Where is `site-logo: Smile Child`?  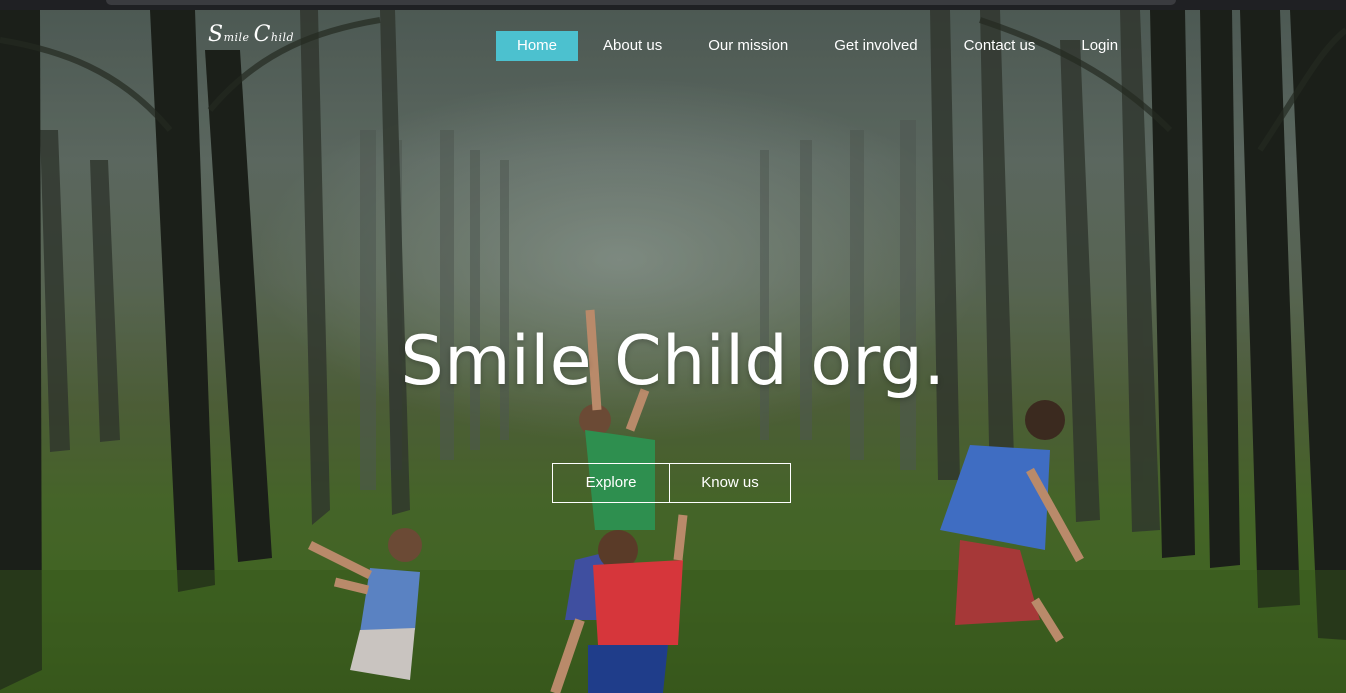
site-logo: Smile Child is located at coordinates (251, 34).